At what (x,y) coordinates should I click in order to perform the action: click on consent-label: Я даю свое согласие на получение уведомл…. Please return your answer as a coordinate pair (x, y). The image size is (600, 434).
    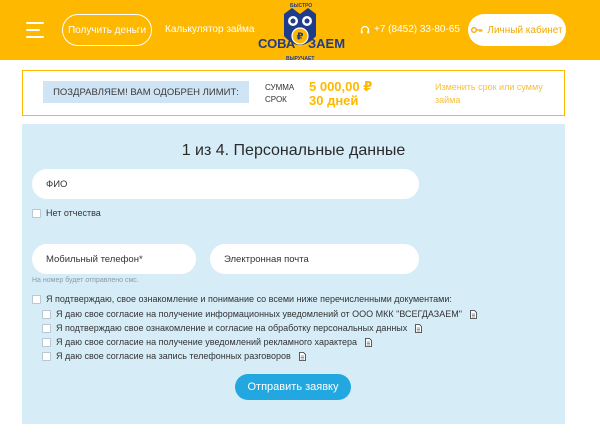
    Looking at the image, I should click on (207, 342).